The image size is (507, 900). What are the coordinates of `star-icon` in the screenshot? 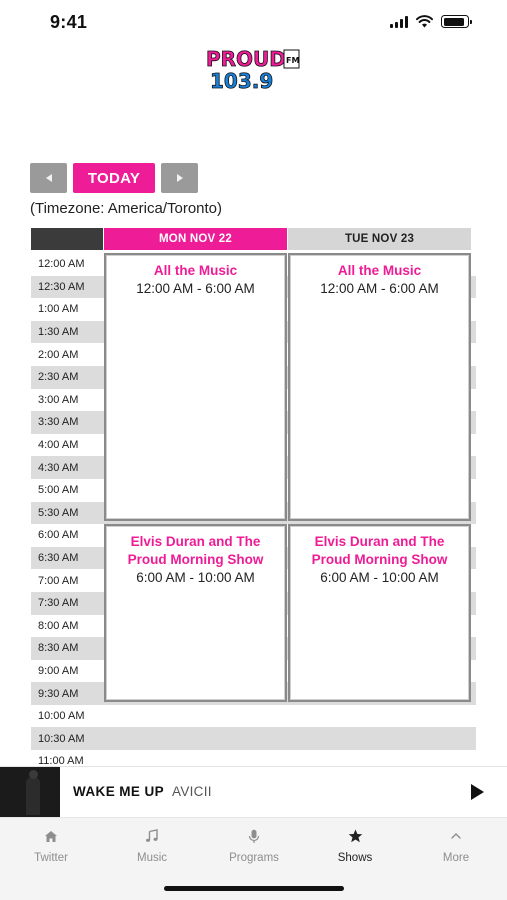 It's located at (355, 836).